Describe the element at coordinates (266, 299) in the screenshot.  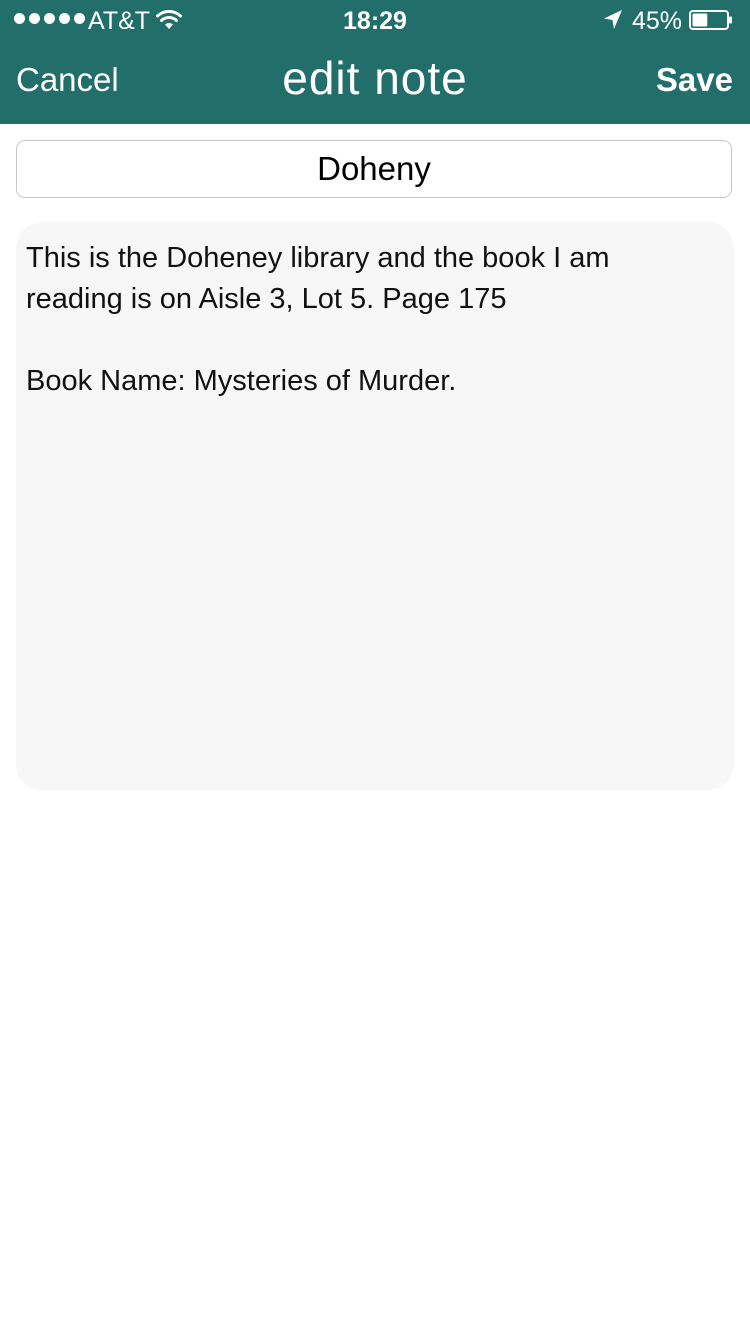
I see `note-body-line: reading is on Aisle 3, Lot 5. Page 175` at that location.